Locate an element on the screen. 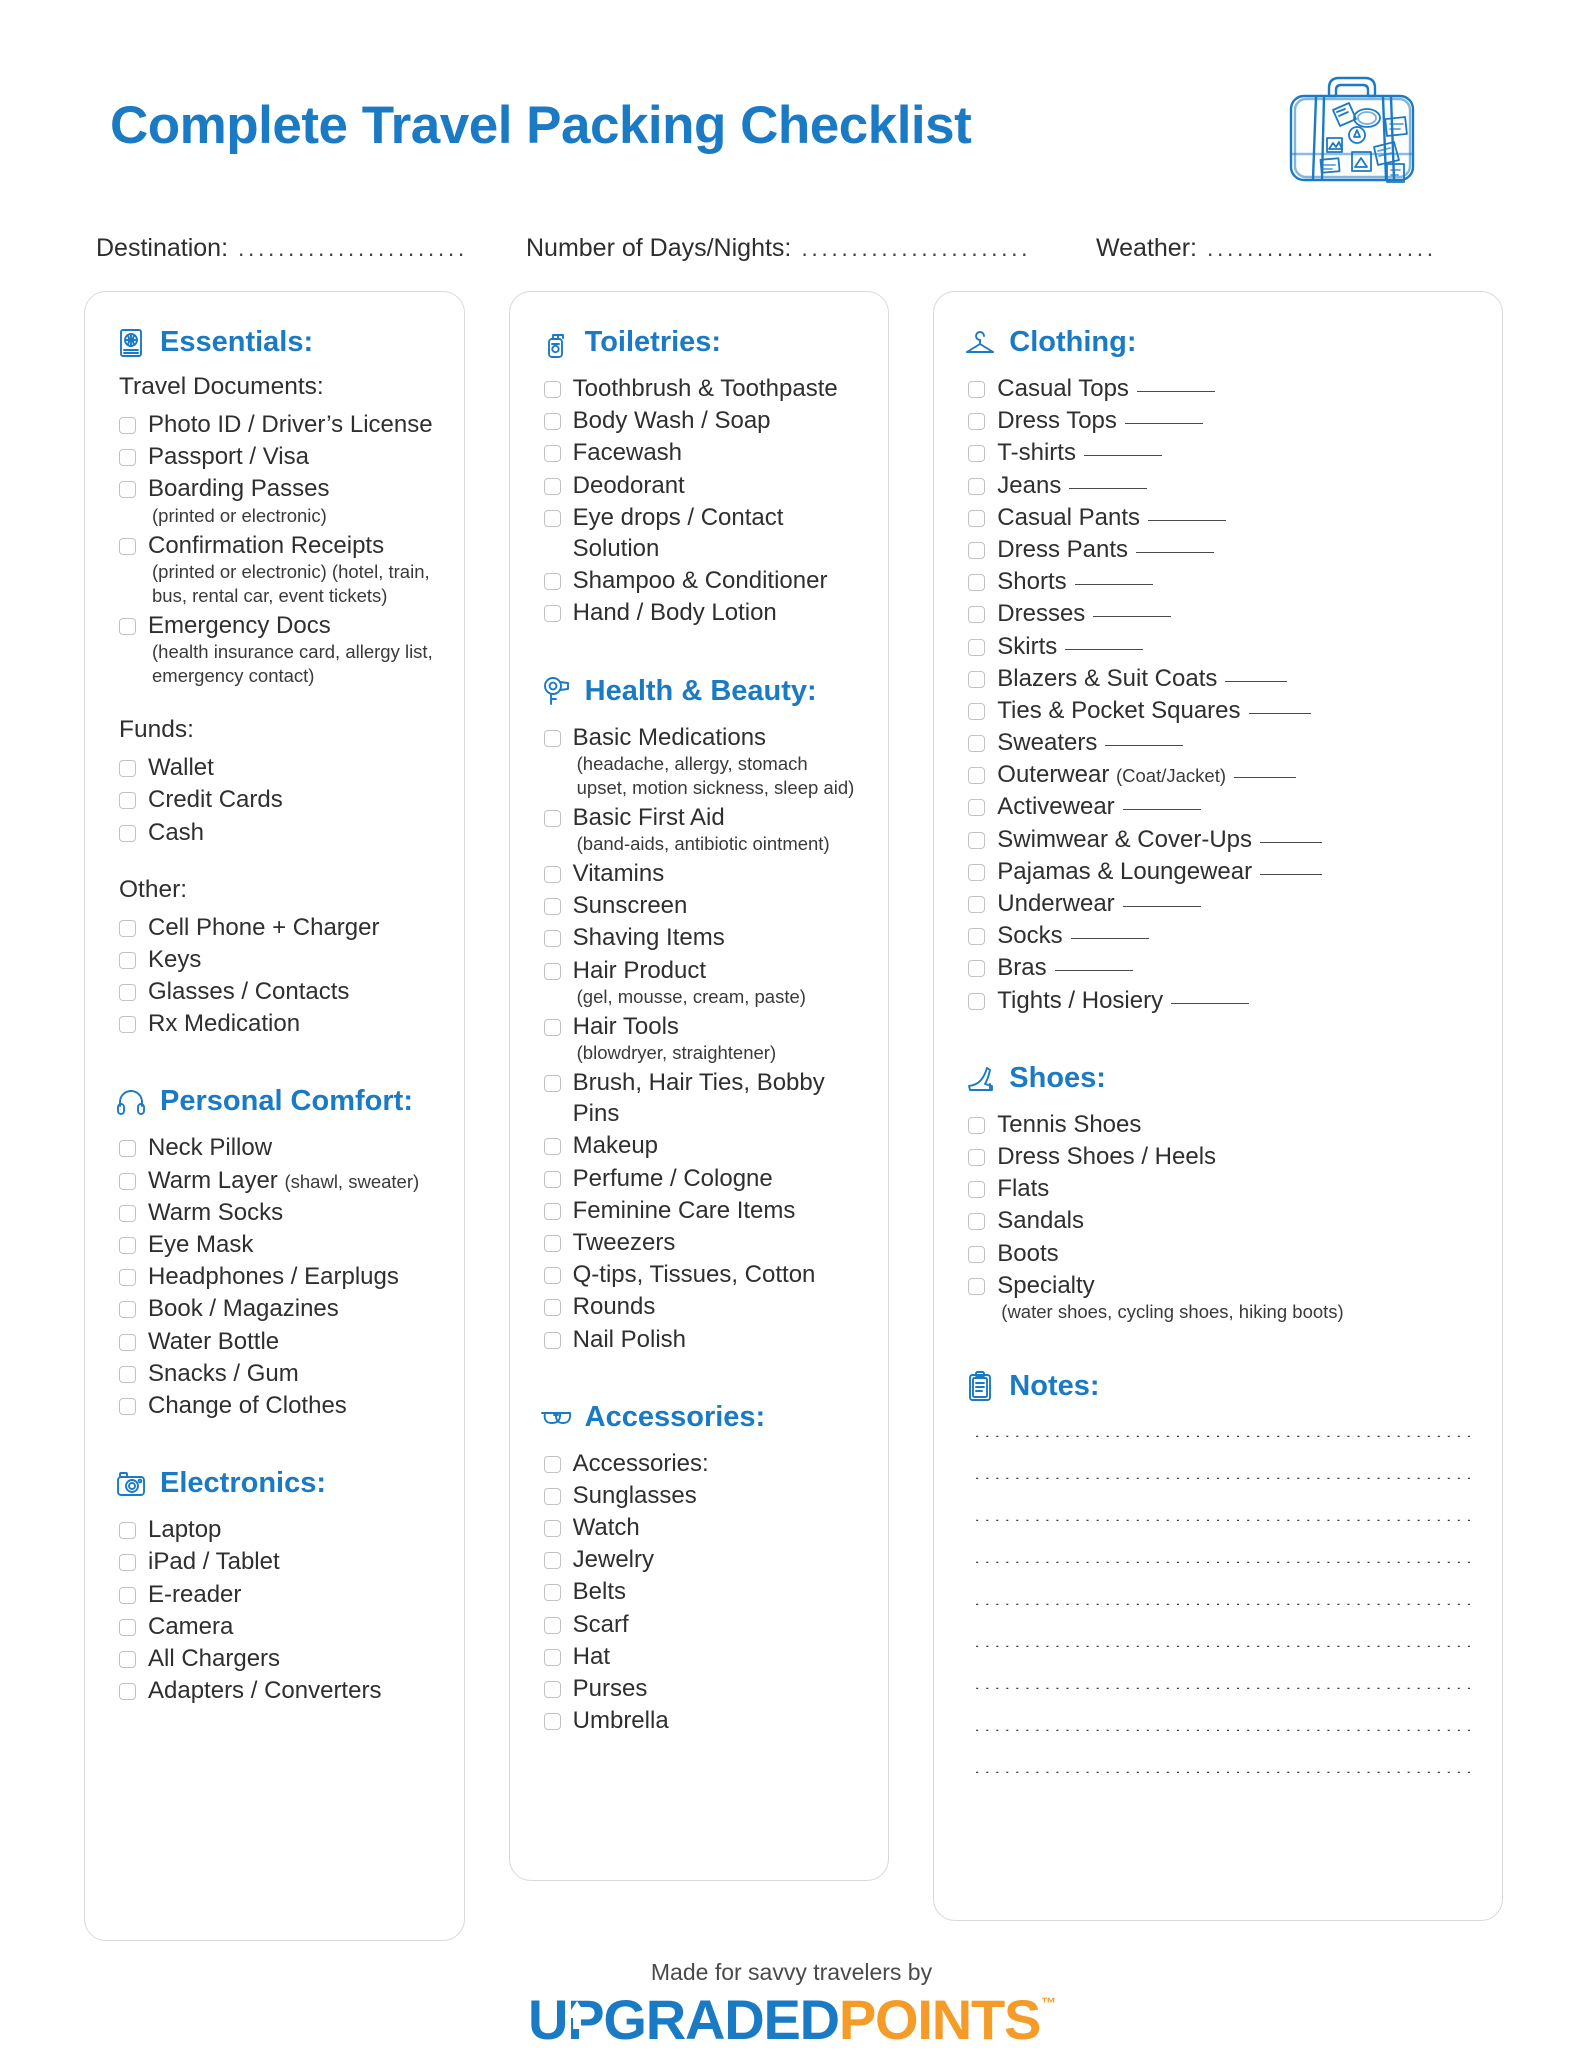 Image resolution: width=1583 pixels, height=2068 pixels. checklist-item: Dresses is located at coordinates (1222, 613).